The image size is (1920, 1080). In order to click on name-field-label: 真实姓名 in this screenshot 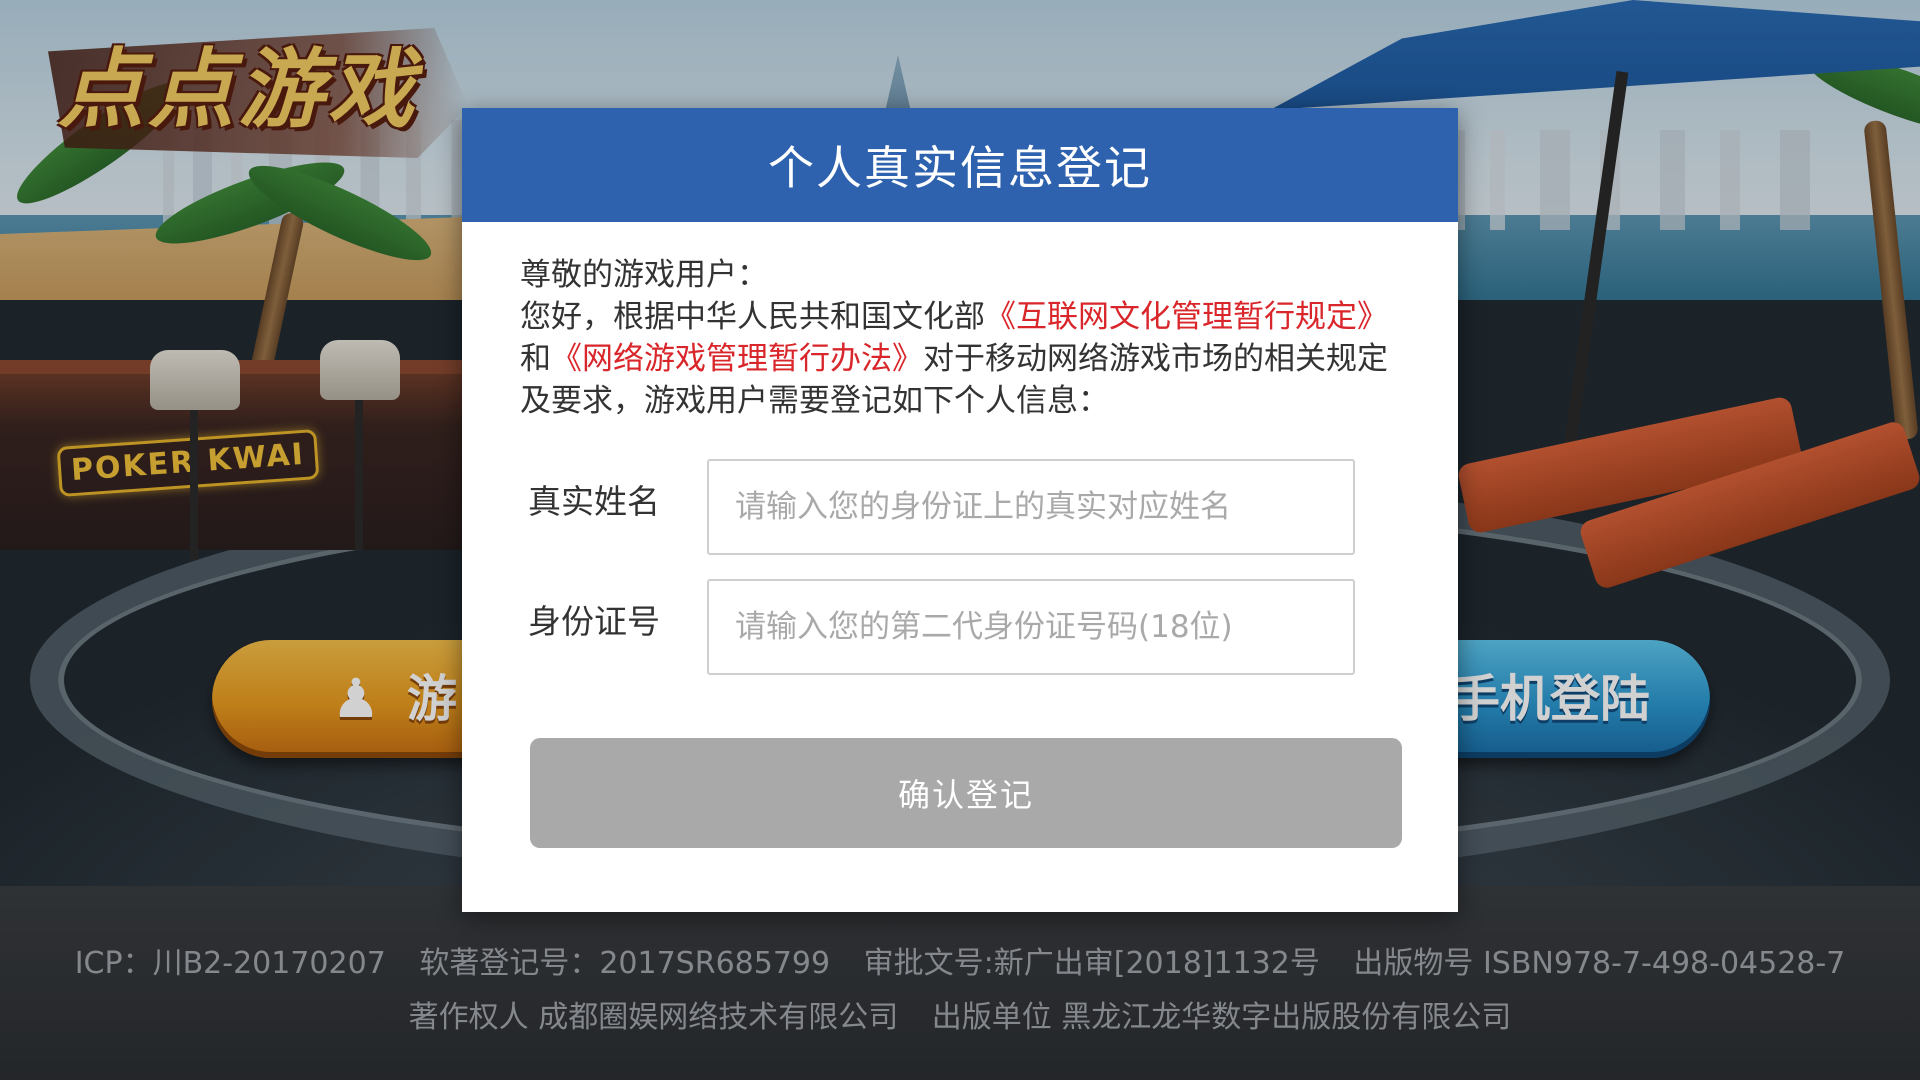, I will do `click(594, 501)`.